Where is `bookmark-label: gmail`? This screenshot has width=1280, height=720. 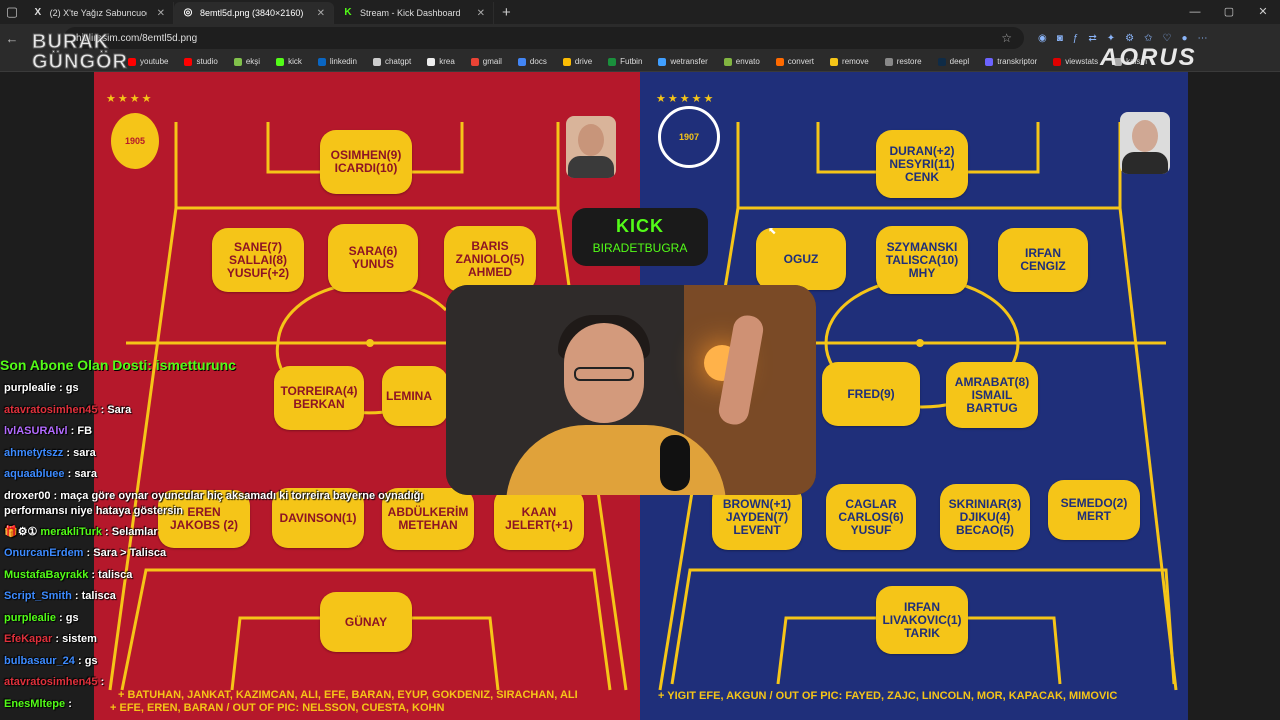 bookmark-label: gmail is located at coordinates (492, 61).